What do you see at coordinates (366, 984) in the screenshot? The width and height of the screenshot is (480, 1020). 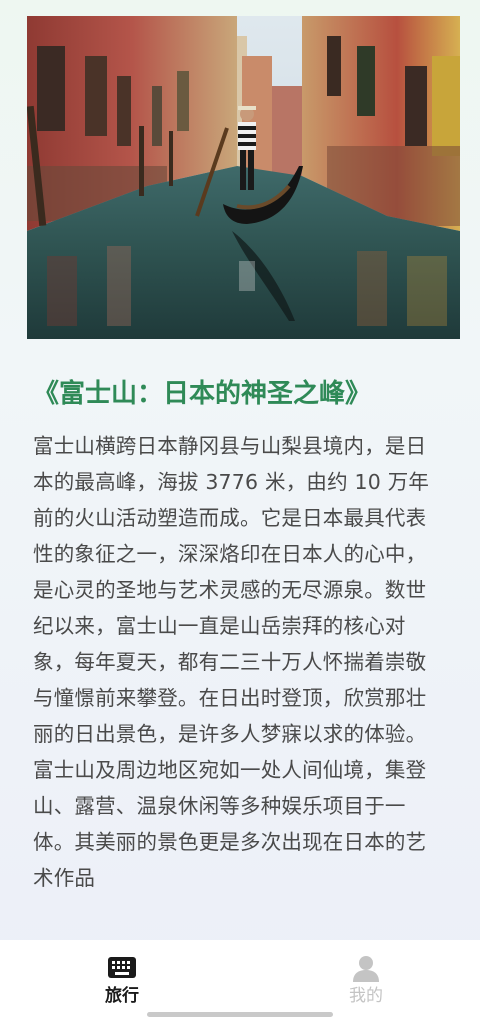 I see `tab-mine: 我的` at bounding box center [366, 984].